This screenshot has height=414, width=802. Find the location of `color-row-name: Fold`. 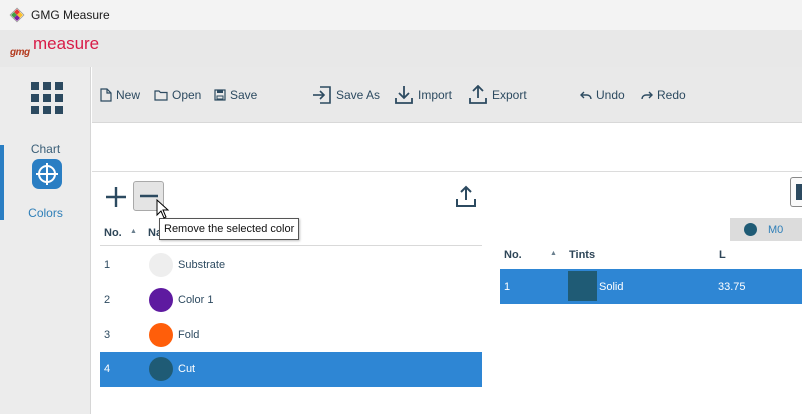

color-row-name: Fold is located at coordinates (189, 335).